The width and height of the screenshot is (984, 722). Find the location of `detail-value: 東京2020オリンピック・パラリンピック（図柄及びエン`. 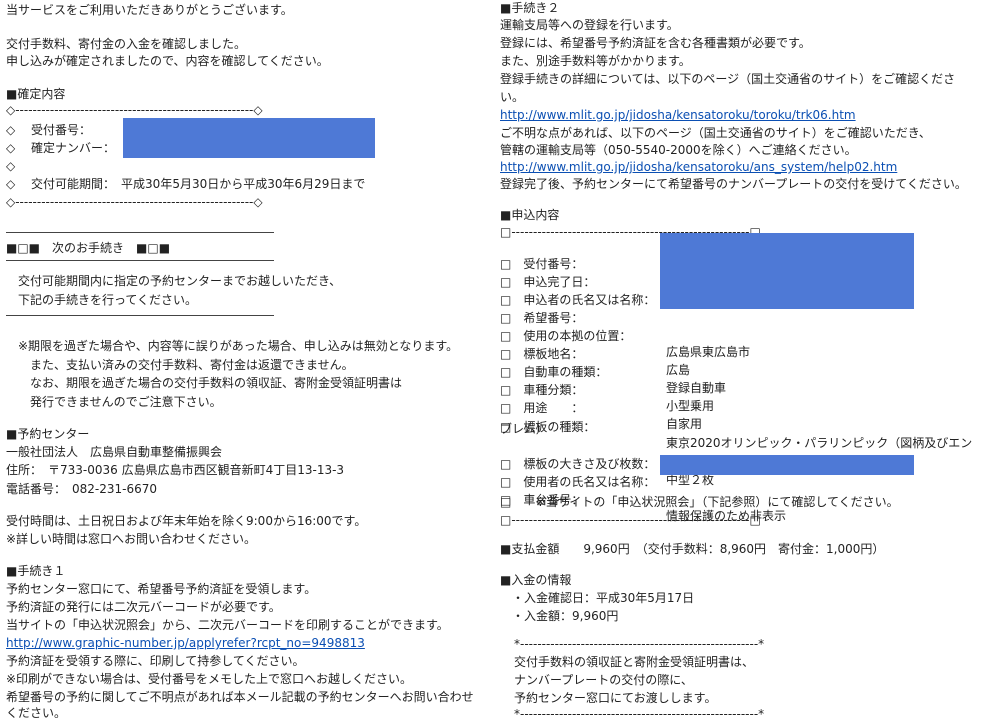

detail-value: 東京2020オリンピック・パラリンピック（図柄及びエン is located at coordinates (819, 443).